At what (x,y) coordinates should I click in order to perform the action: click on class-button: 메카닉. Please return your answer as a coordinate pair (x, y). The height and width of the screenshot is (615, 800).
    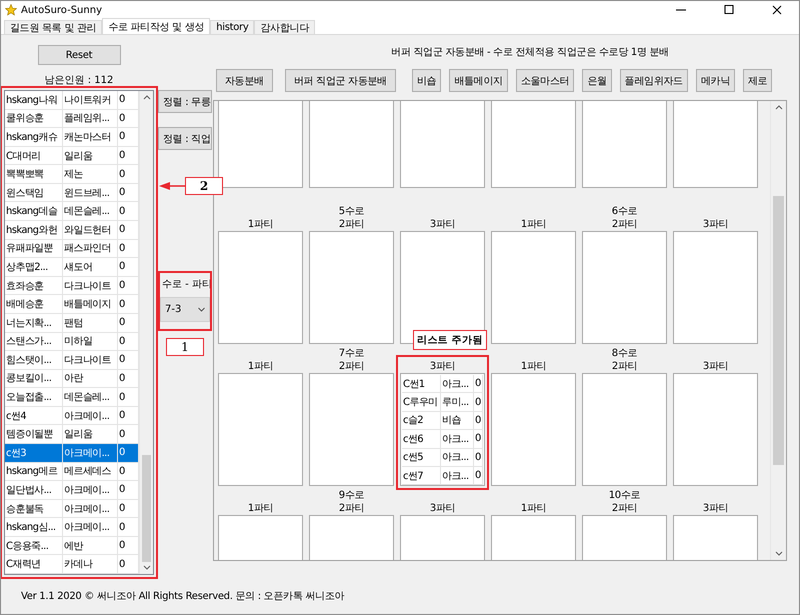
    Looking at the image, I should click on (716, 80).